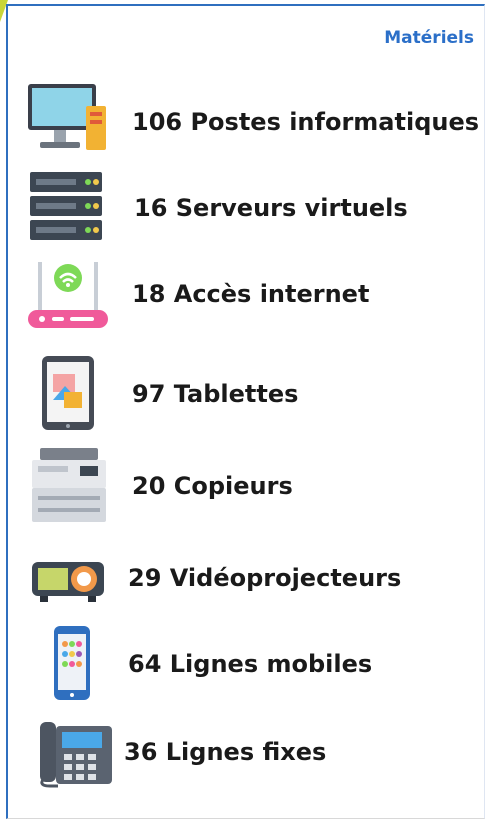 The width and height of the screenshot is (485, 823). I want to click on list-item-postes: 106 Postes informatiques, so click(244, 122).